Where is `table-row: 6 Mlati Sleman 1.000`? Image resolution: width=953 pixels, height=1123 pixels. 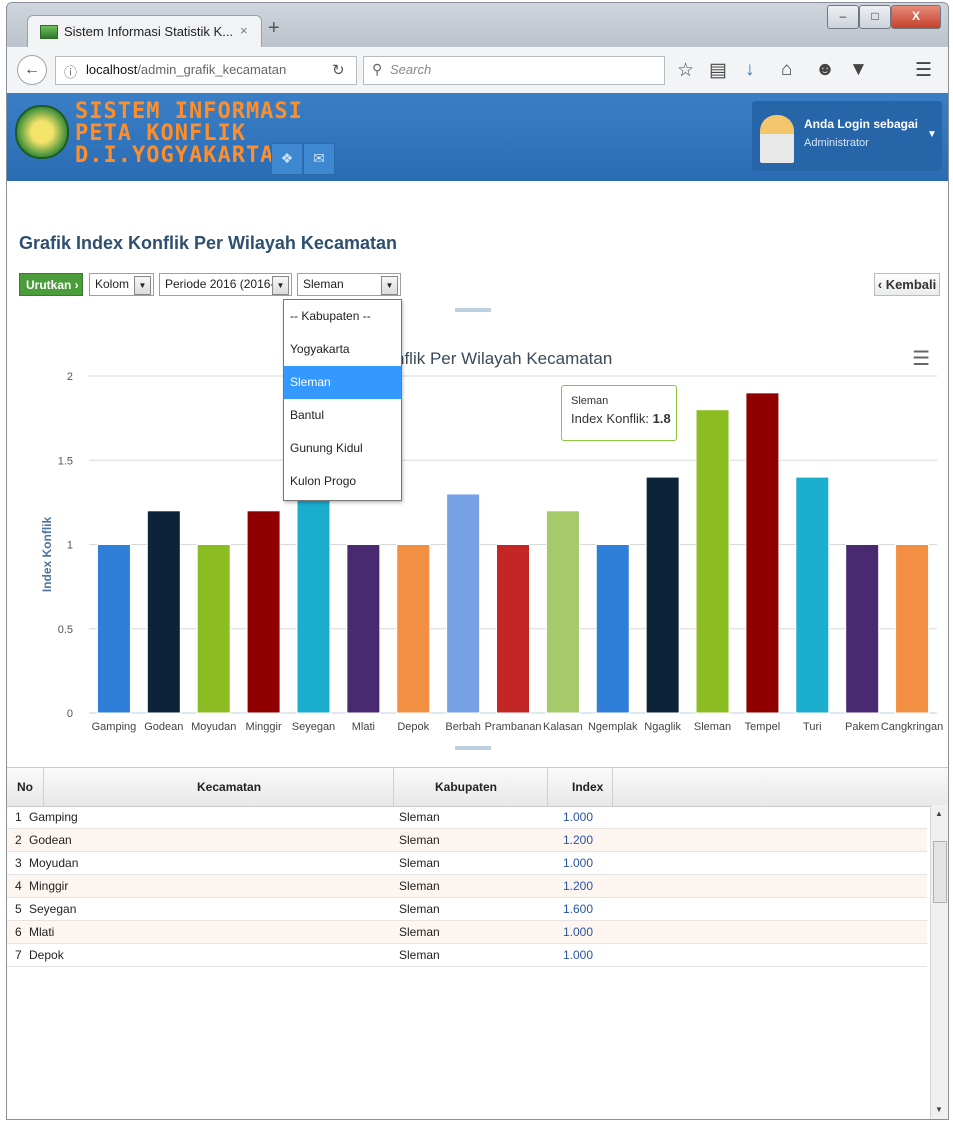 table-row: 6 Mlati Sleman 1.000 is located at coordinates (467, 932).